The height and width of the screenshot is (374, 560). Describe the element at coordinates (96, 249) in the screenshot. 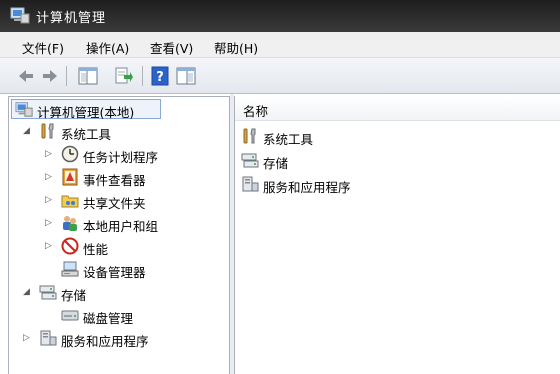

I see `tree-label: 性能` at that location.